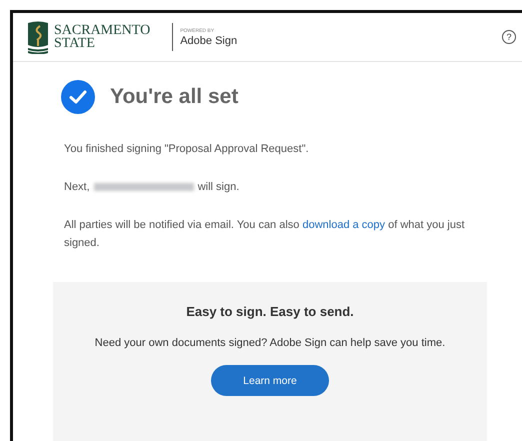 This screenshot has height=441, width=522. I want to click on page-title: You're all set, so click(174, 97).